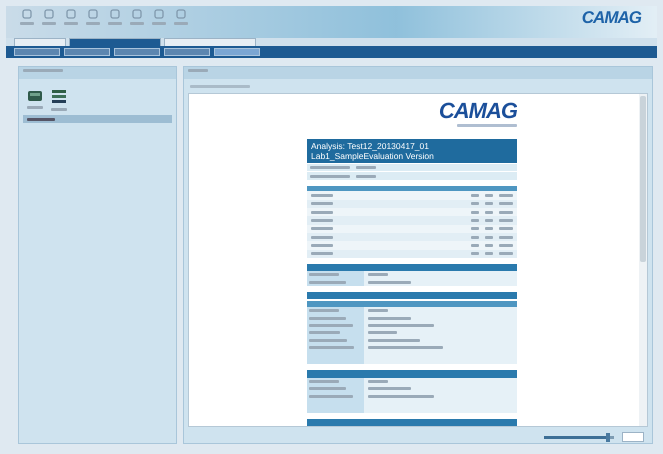 Image resolution: width=663 pixels, height=454 pixels. Describe the element at coordinates (35, 96) in the screenshot. I see `plate-icon` at that location.